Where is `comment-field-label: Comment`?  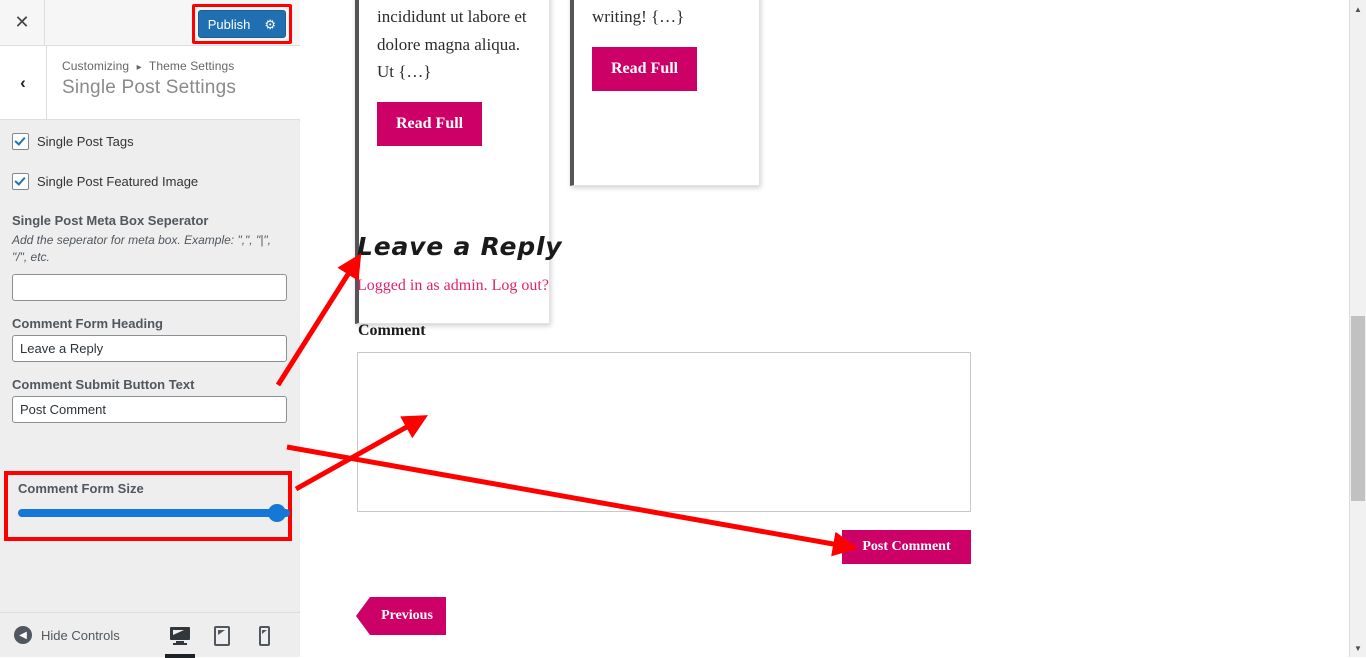 comment-field-label: Comment is located at coordinates (392, 330).